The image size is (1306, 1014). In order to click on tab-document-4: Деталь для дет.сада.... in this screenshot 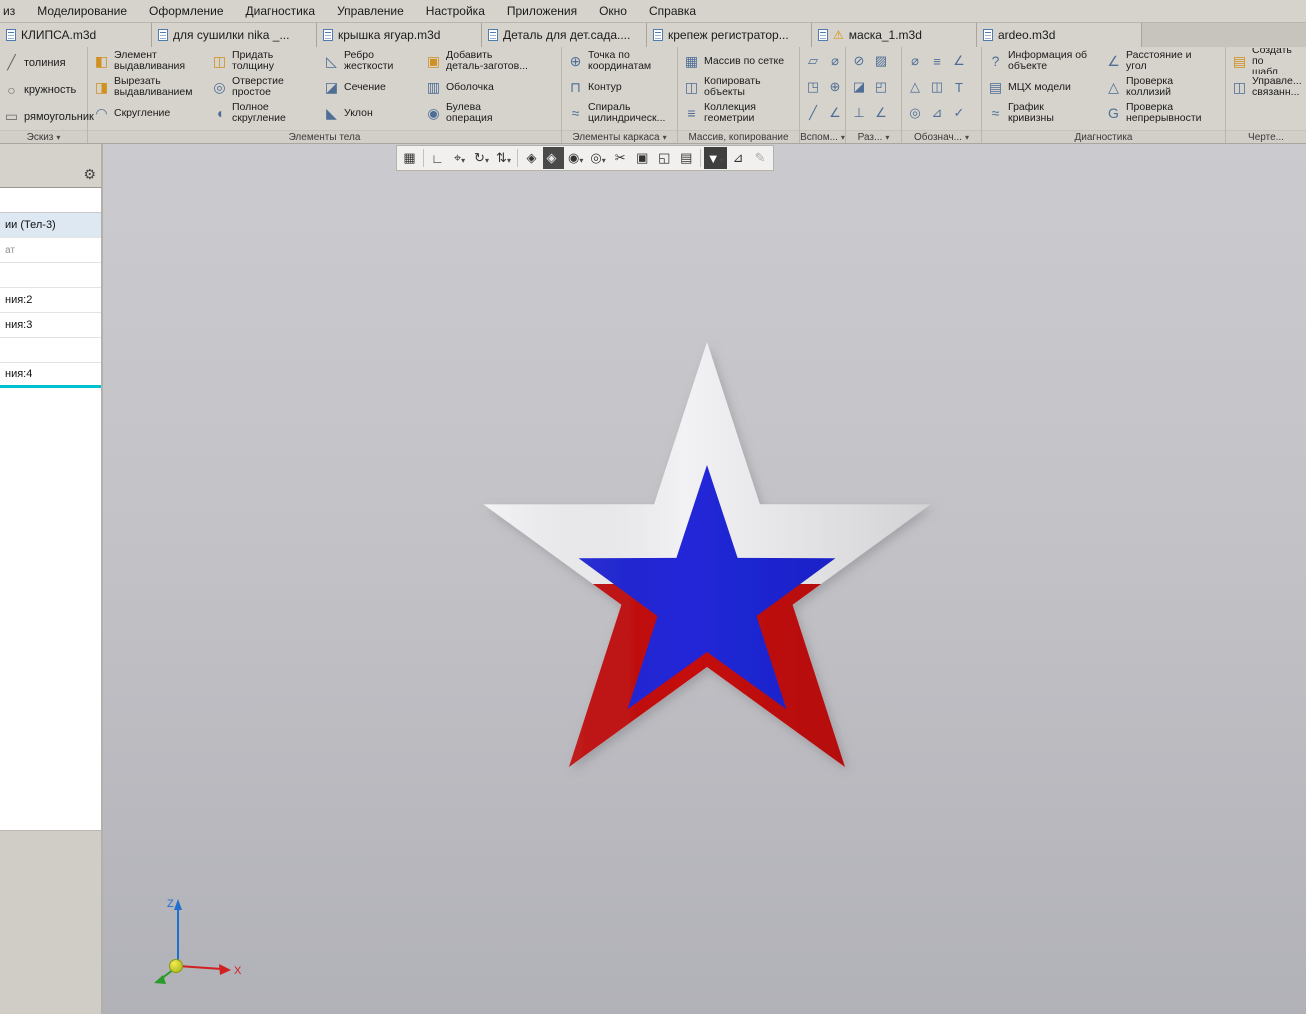, I will do `click(564, 35)`.